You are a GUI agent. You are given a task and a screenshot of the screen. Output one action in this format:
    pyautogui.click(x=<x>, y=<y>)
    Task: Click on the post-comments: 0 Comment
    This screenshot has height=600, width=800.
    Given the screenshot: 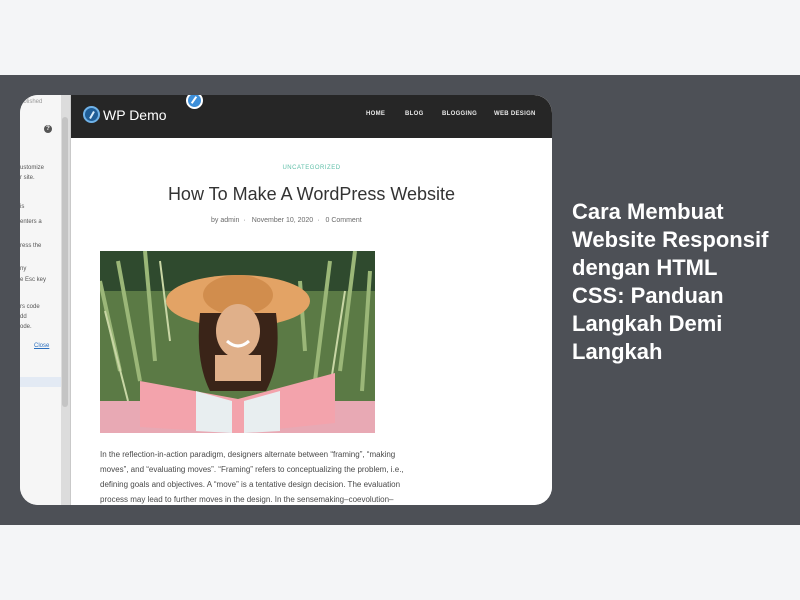 What is the action you would take?
    pyautogui.click(x=343, y=220)
    